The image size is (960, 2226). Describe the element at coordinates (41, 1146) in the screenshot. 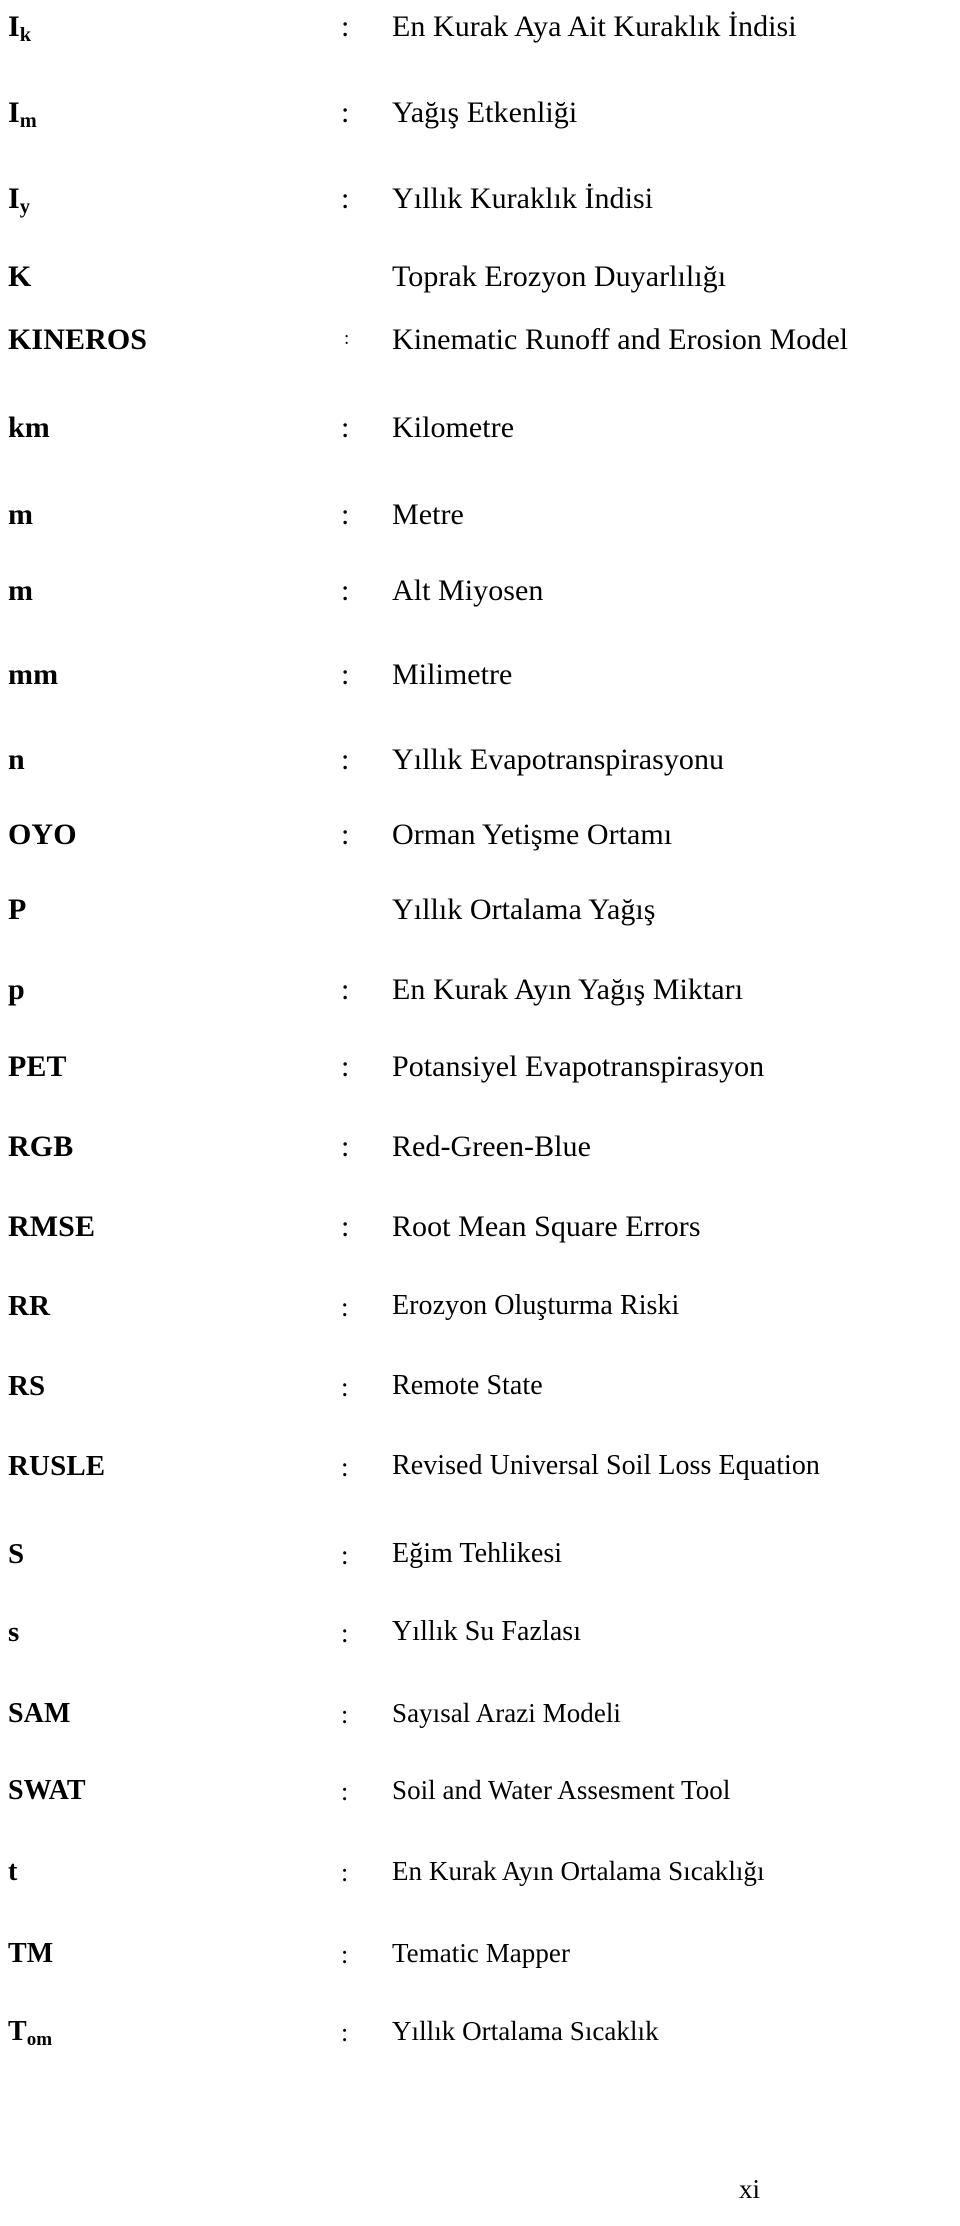

I see `symbol-label: RGB` at that location.